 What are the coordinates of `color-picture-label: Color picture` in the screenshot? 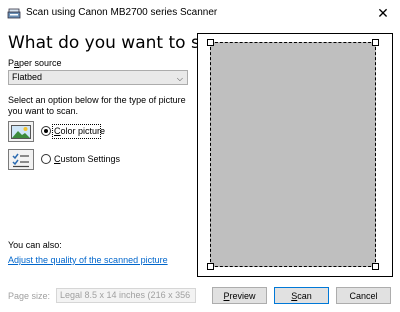 It's located at (79, 131).